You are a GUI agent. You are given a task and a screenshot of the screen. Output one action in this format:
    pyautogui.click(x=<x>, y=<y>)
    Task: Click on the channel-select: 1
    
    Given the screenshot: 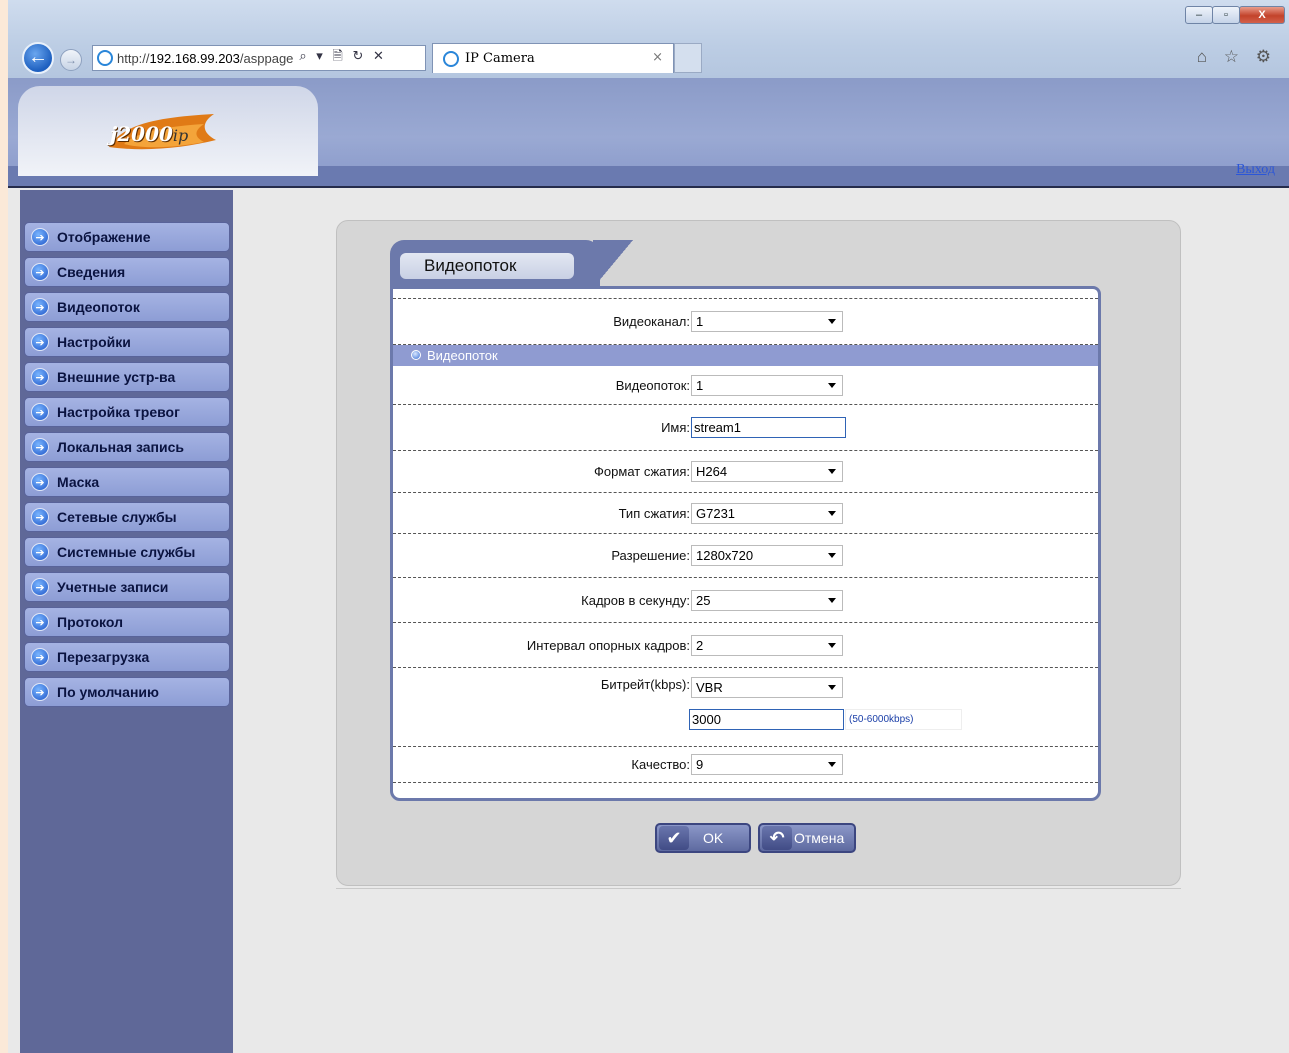 What is the action you would take?
    pyautogui.click(x=767, y=321)
    